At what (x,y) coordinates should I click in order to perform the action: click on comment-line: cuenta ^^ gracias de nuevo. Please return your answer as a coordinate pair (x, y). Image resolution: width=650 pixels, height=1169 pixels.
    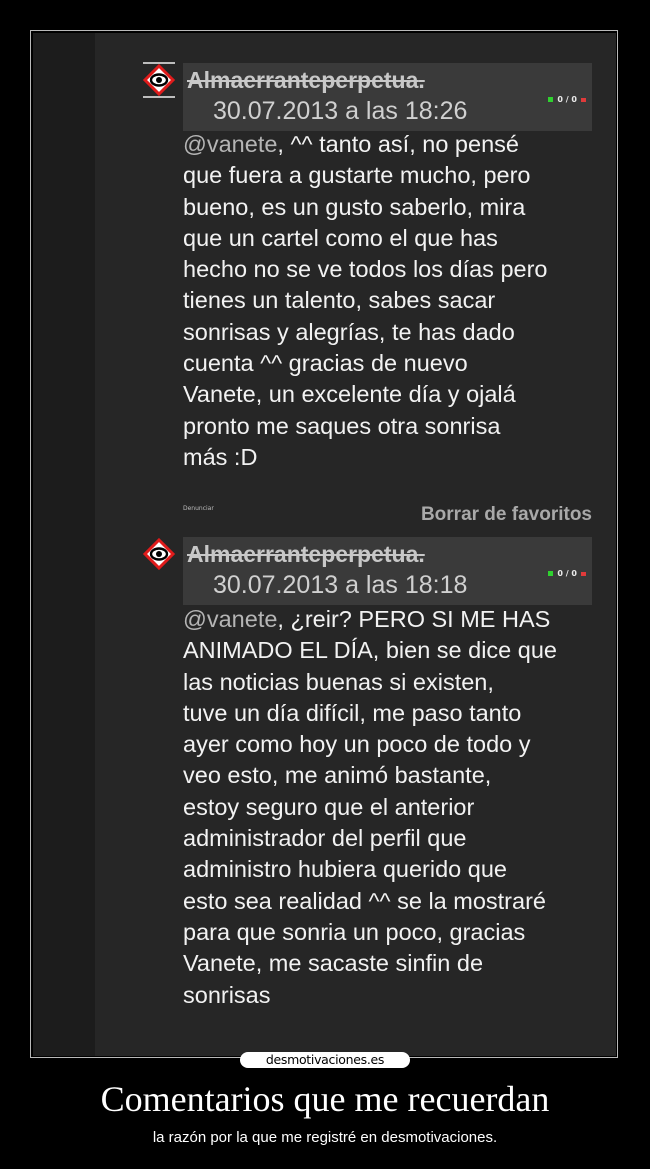
    Looking at the image, I should click on (325, 363).